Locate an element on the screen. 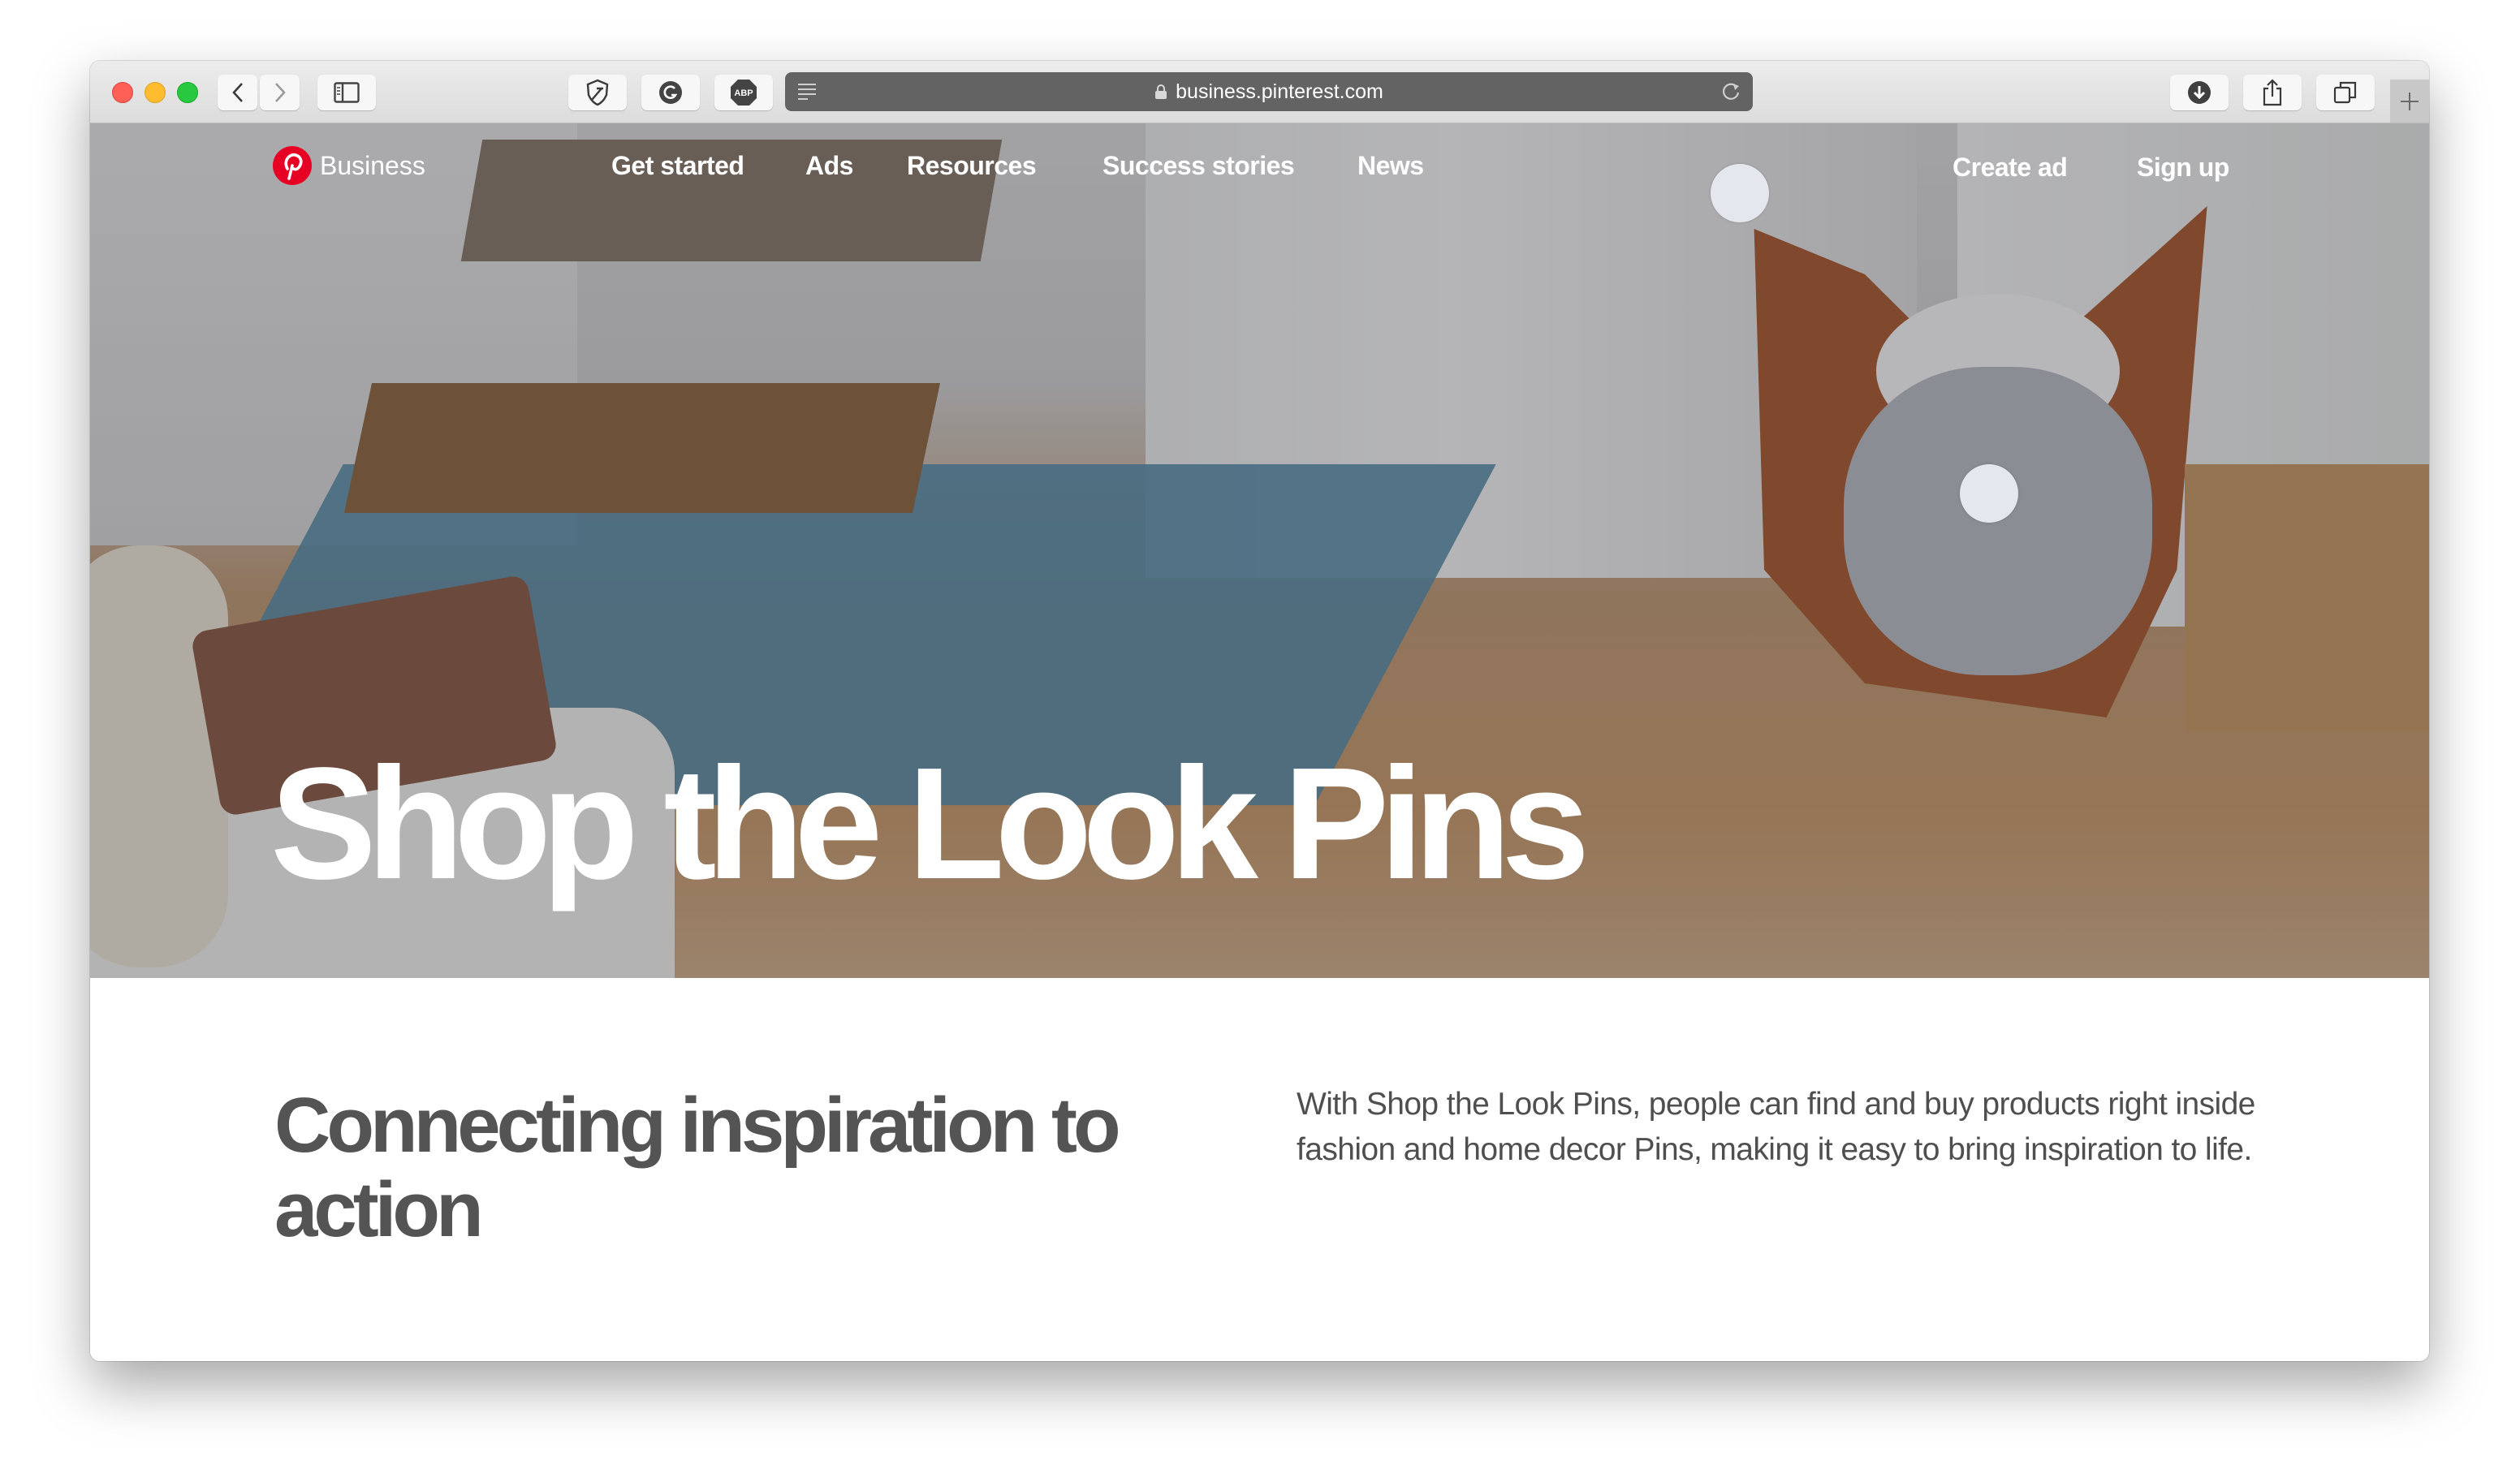 The width and height of the screenshot is (2520, 1482). zoom-window-button is located at coordinates (187, 92).